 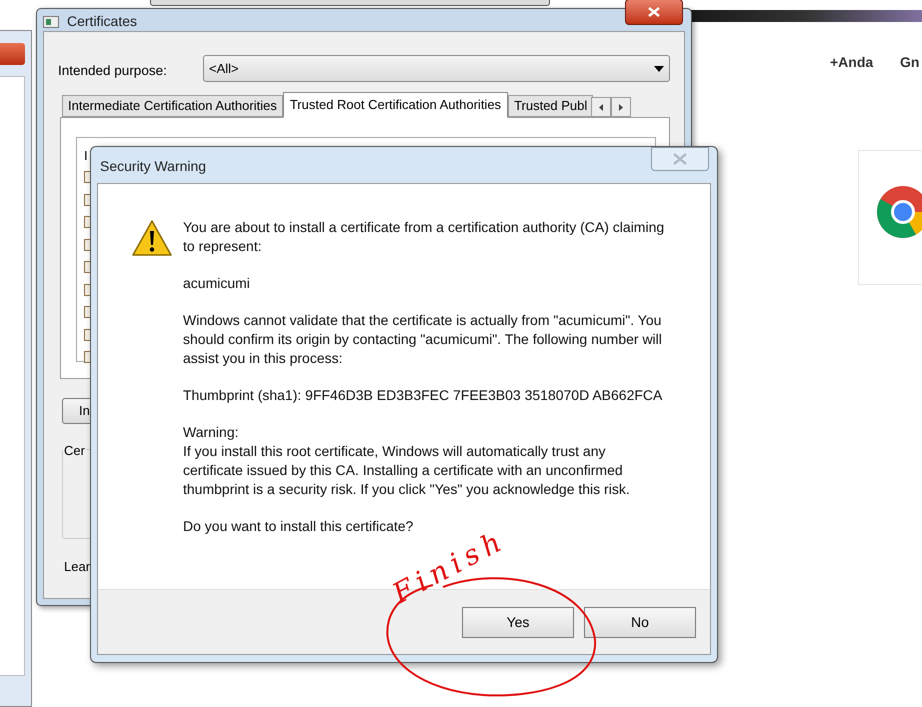 I want to click on close-button, so click(x=654, y=12).